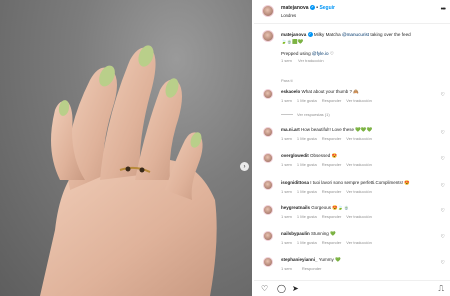  I want to click on comment-icon: ◯, so click(281, 288).